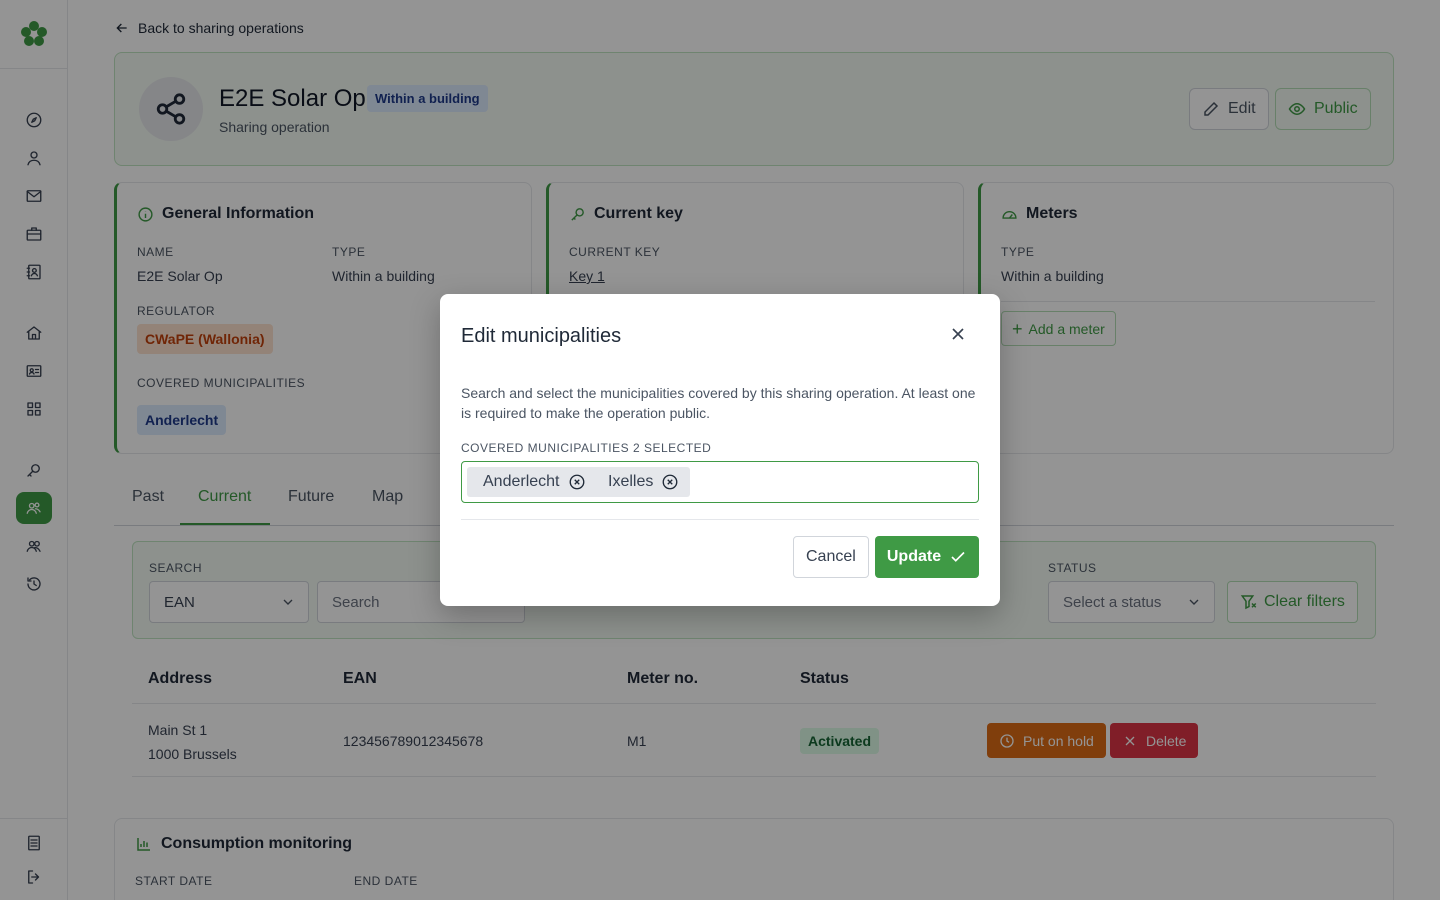 This screenshot has width=1440, height=900. I want to click on dialog-title: Edit municipalities, so click(541, 336).